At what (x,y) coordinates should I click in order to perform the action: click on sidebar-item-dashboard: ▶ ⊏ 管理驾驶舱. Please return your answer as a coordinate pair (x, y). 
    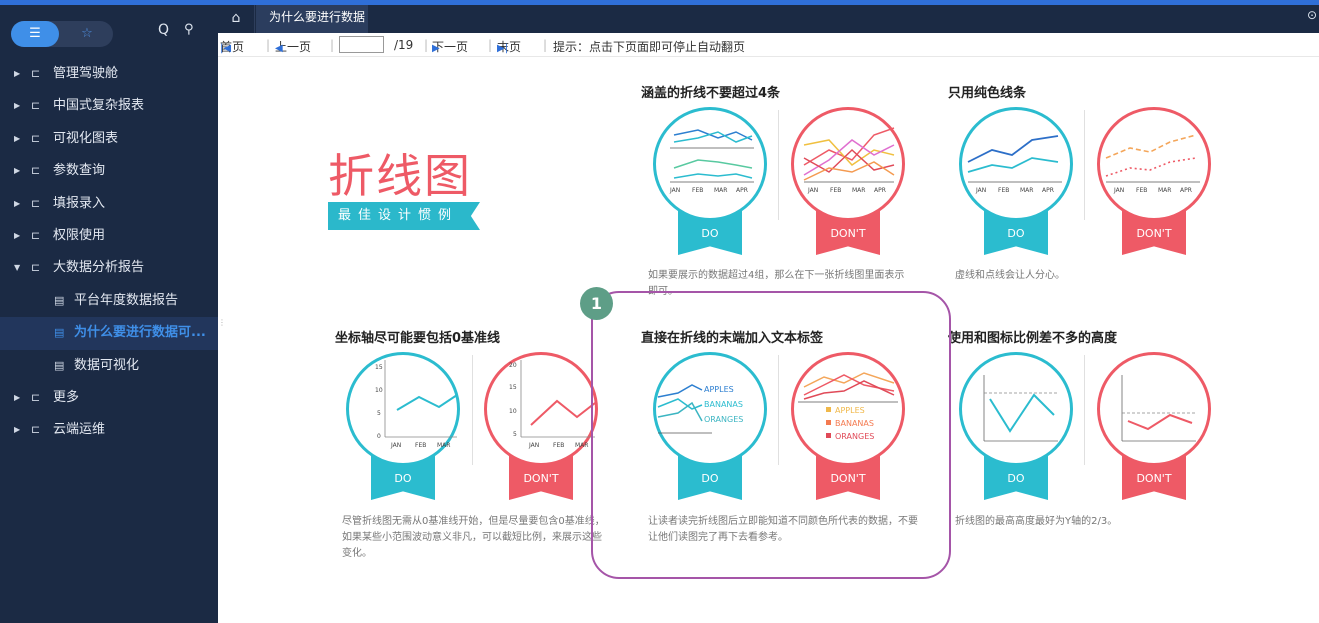
    Looking at the image, I should click on (109, 74).